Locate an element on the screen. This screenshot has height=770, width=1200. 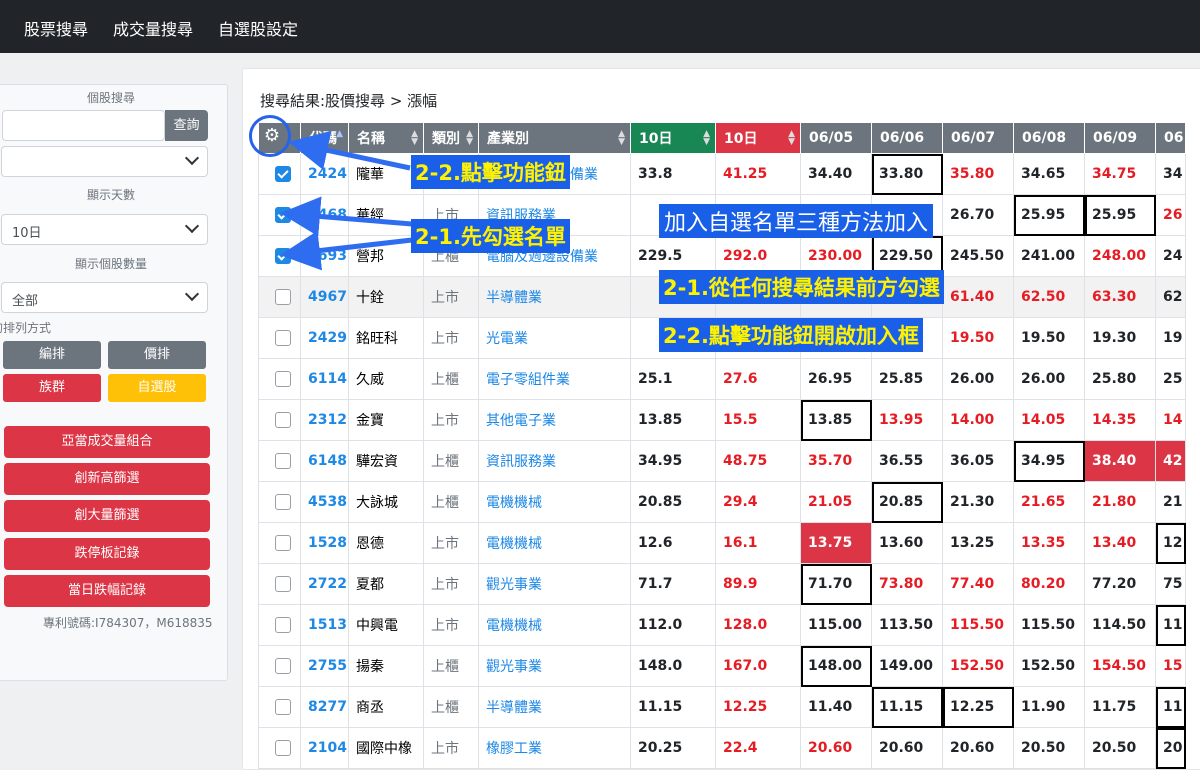
search-button: 查詢 is located at coordinates (186, 125).